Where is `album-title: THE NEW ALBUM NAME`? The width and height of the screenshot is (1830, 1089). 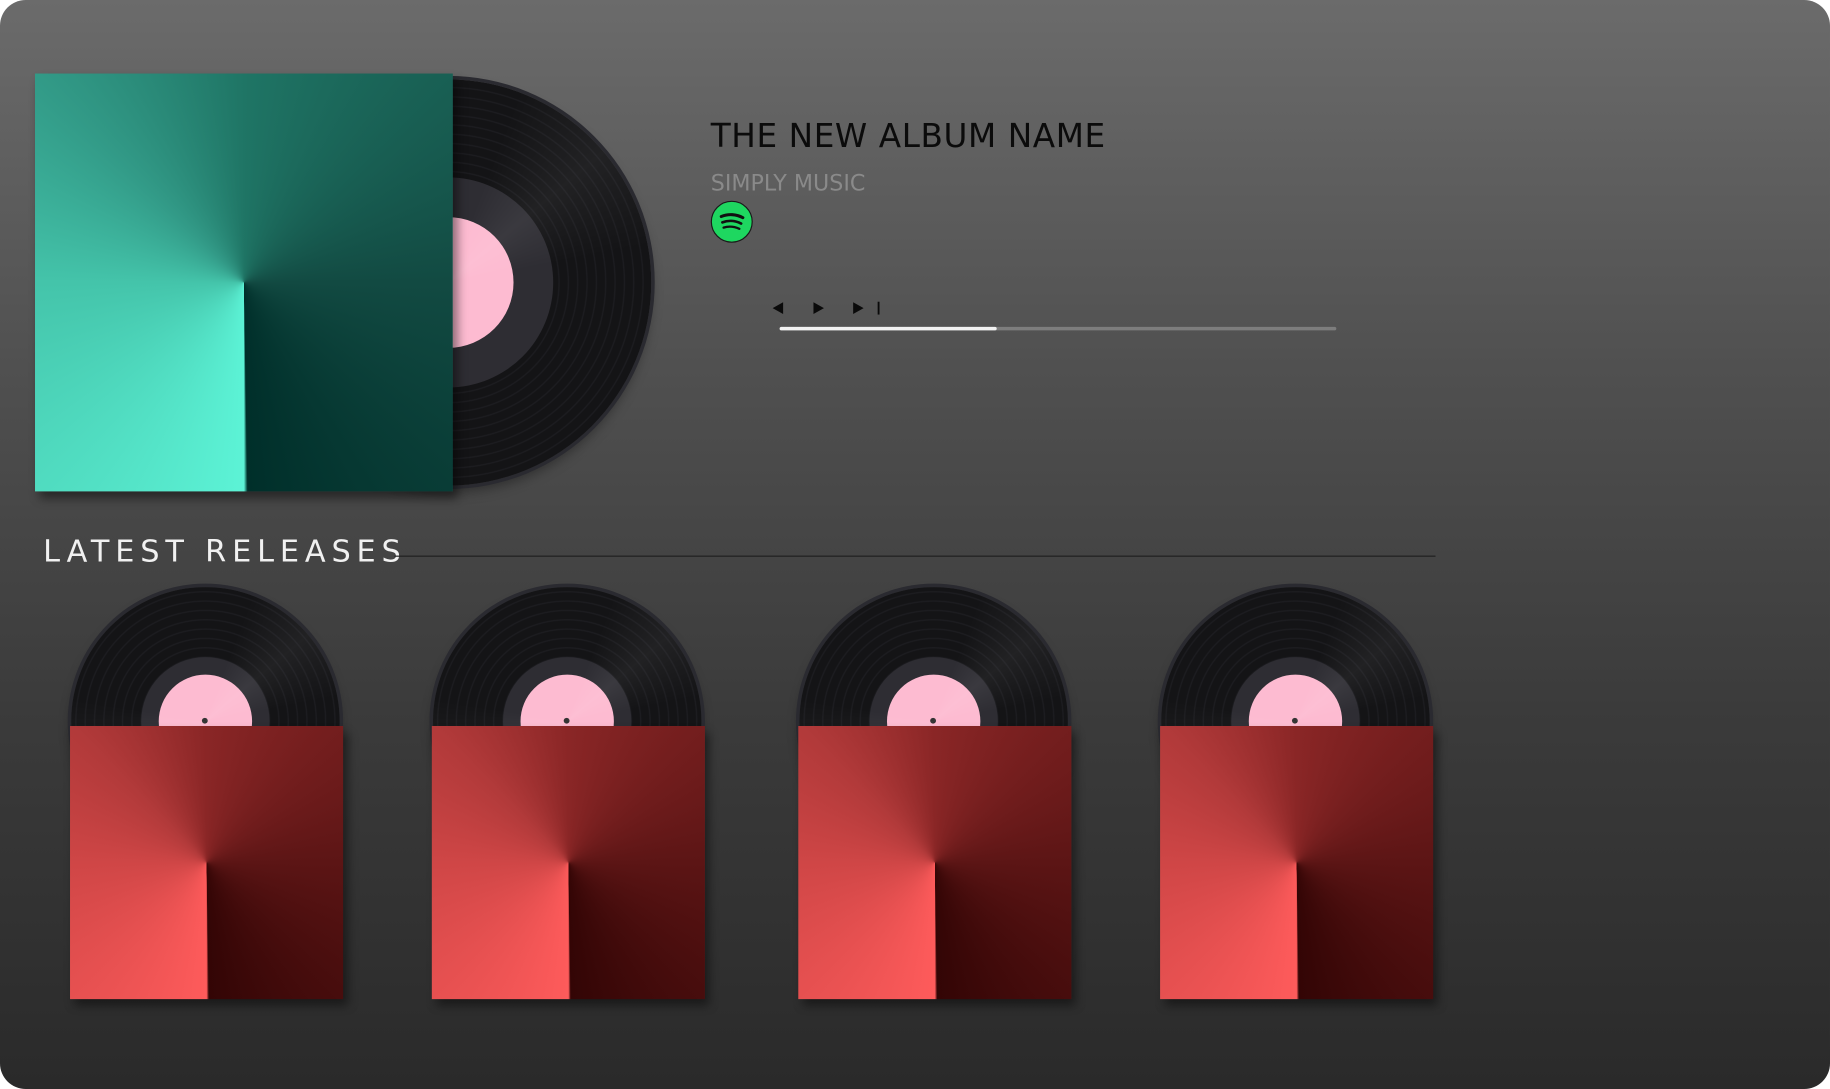
album-title: THE NEW ALBUM NAME is located at coordinates (908, 136).